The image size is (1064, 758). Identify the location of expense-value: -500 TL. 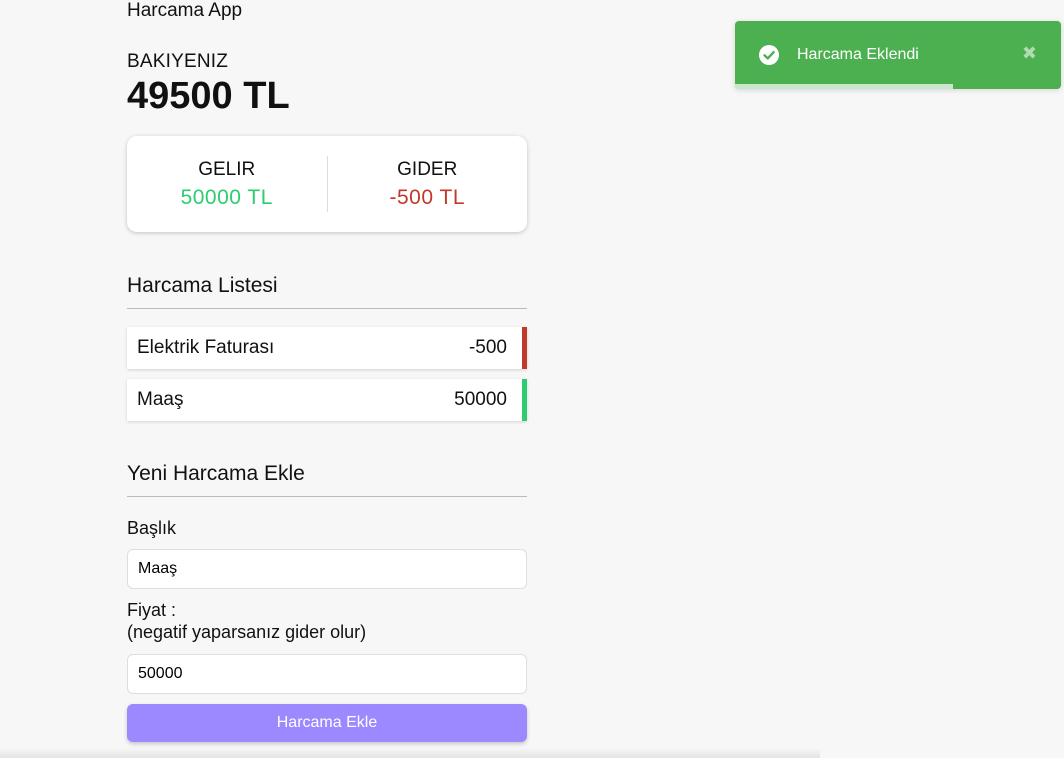
(427, 197).